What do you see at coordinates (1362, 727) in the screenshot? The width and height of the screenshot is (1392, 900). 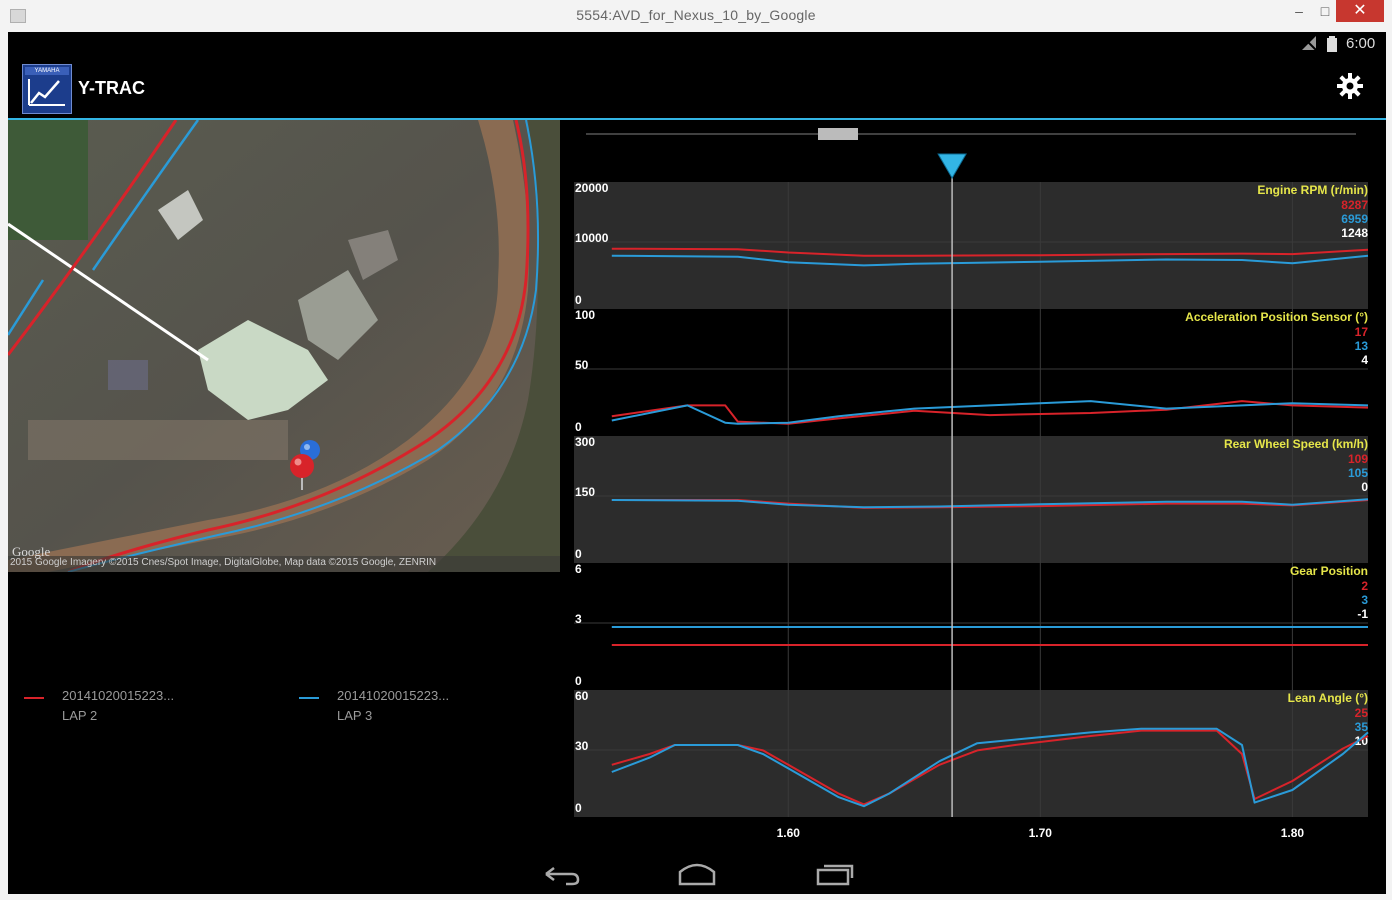 I see `chart-readout: 35` at bounding box center [1362, 727].